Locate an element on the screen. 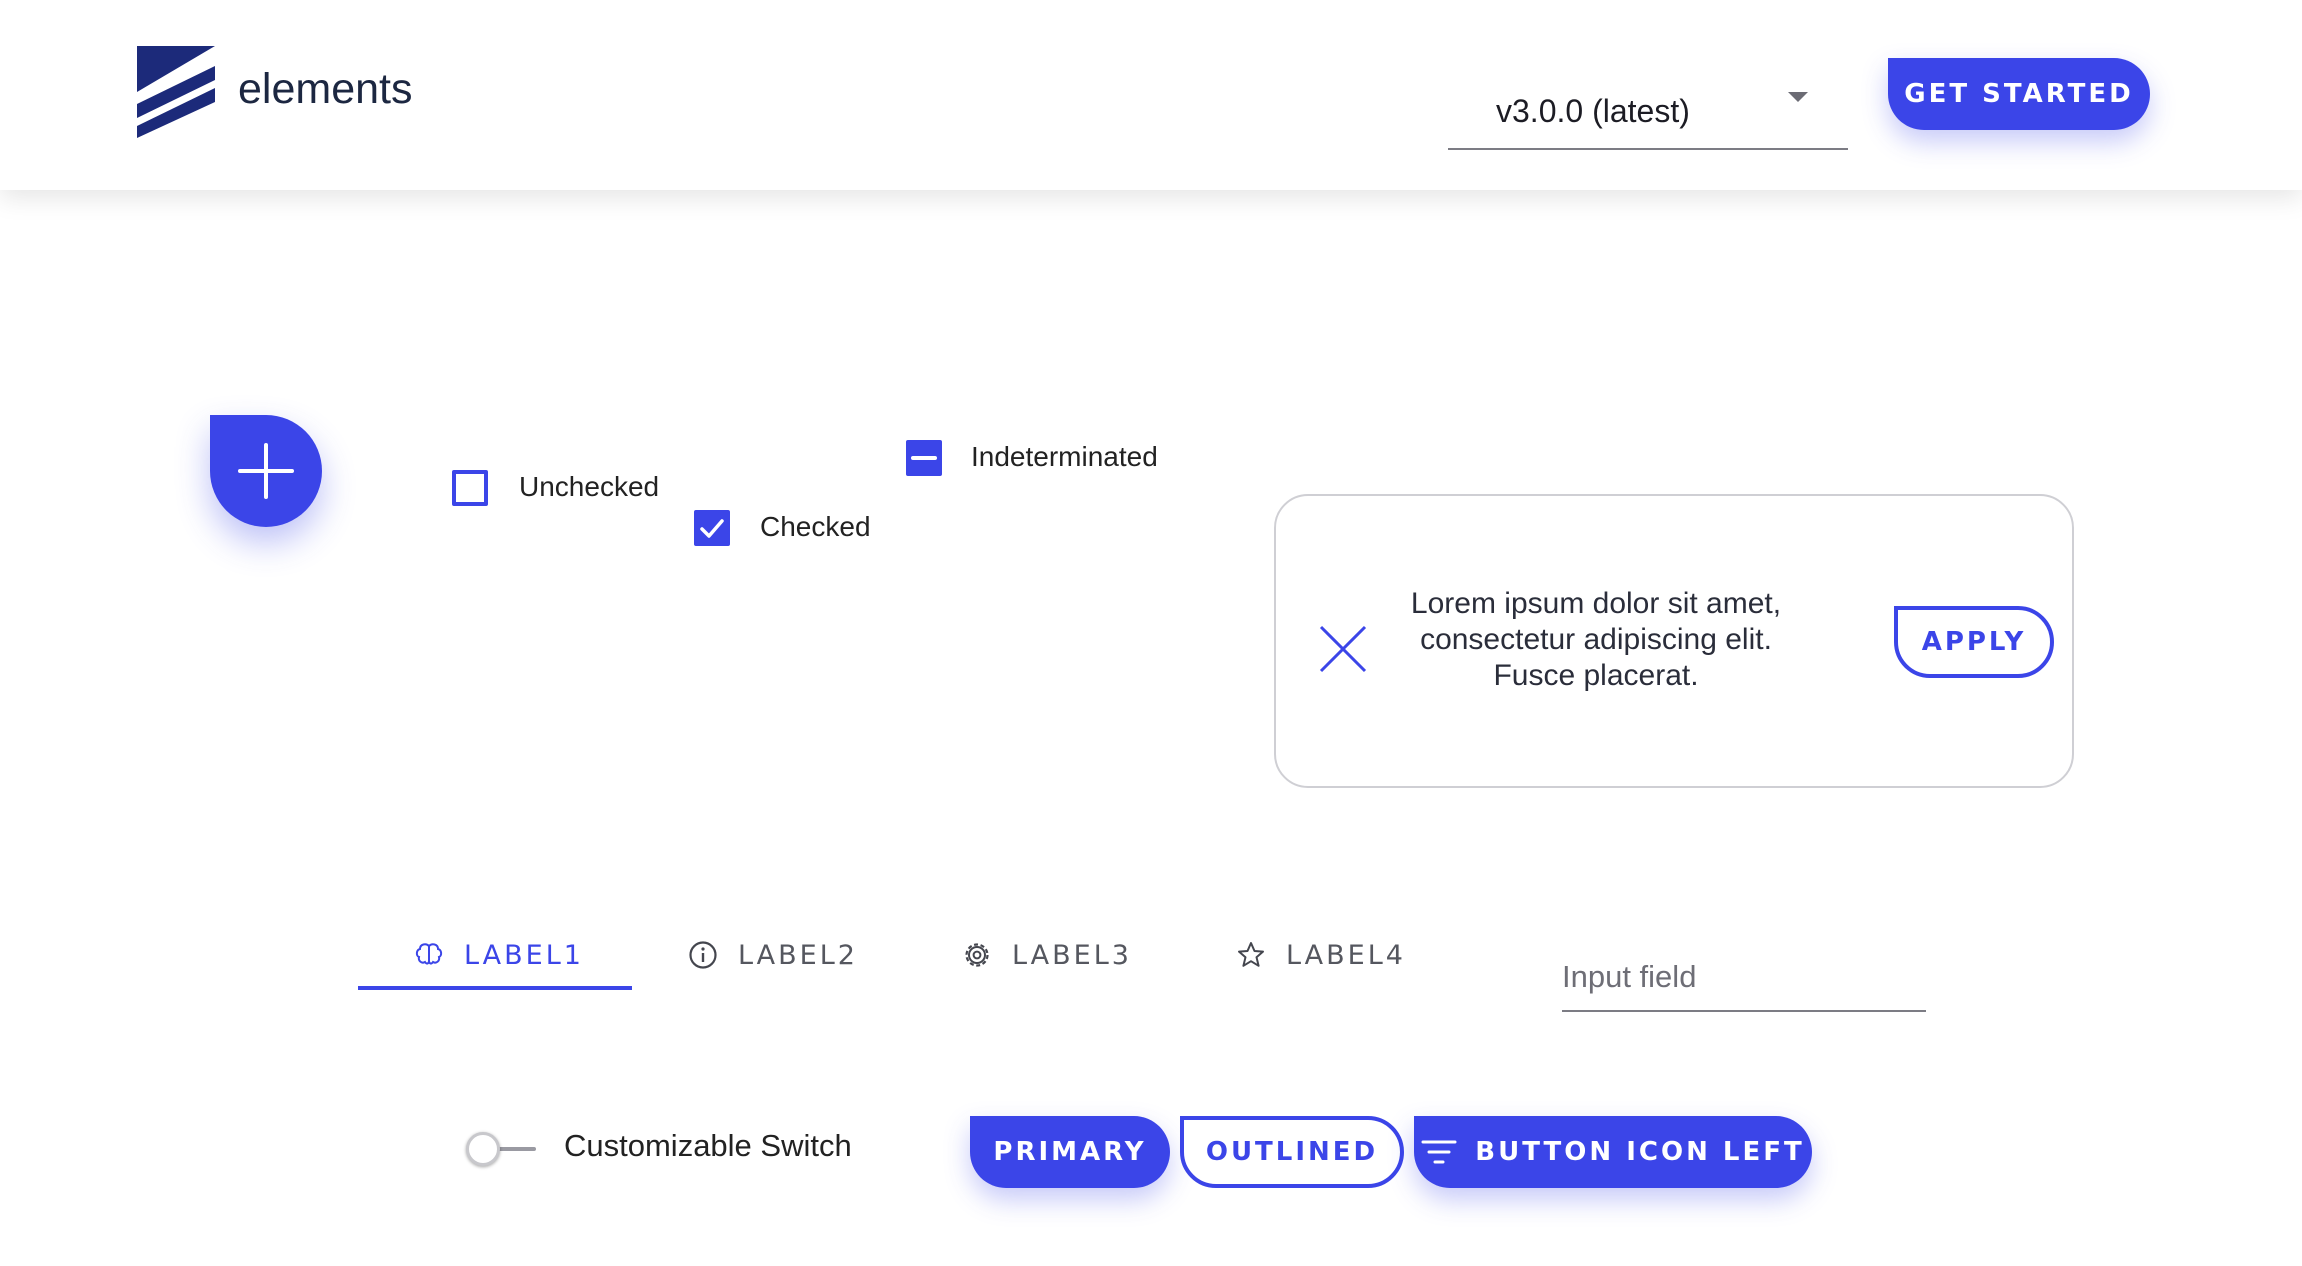 The height and width of the screenshot is (1266, 2302). checkmark-icon is located at coordinates (712, 528).